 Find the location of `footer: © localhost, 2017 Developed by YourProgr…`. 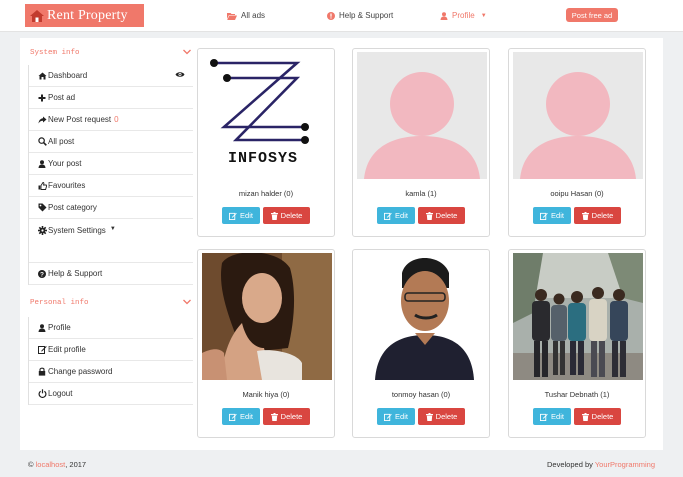

footer: © localhost, 2017 Developed by YourProgr… is located at coordinates (341, 464).